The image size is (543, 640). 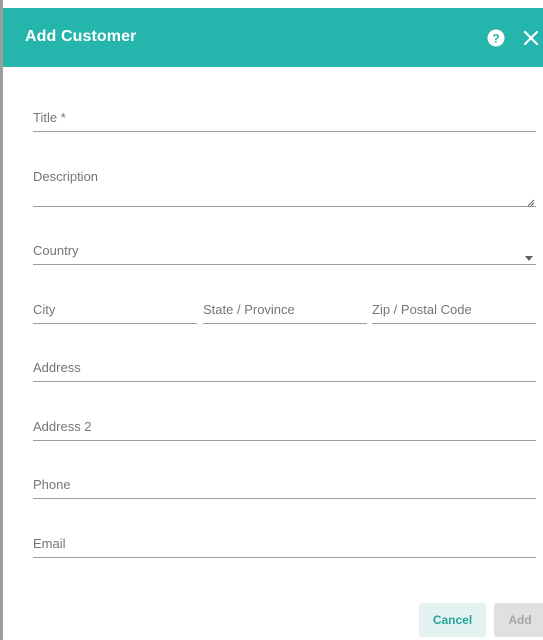 What do you see at coordinates (56, 250) in the screenshot?
I see `country-field-label: Country` at bounding box center [56, 250].